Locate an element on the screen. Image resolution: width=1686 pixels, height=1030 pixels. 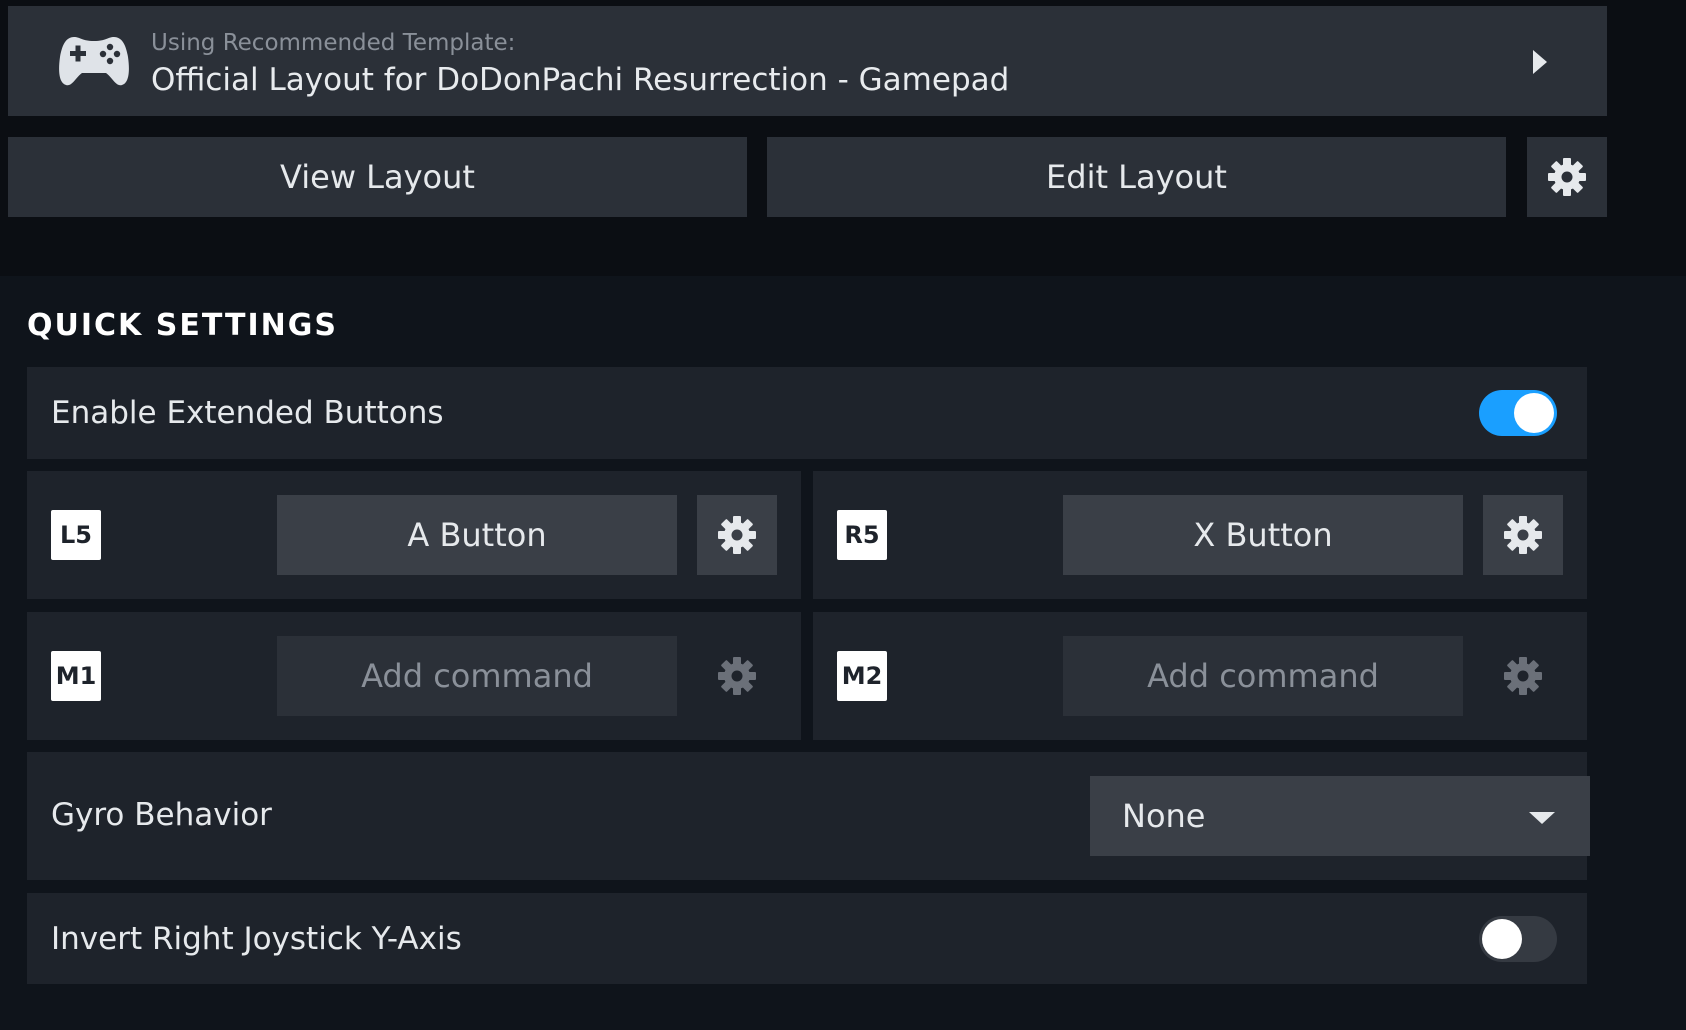
invert-right-y-toggle is located at coordinates (1518, 939).